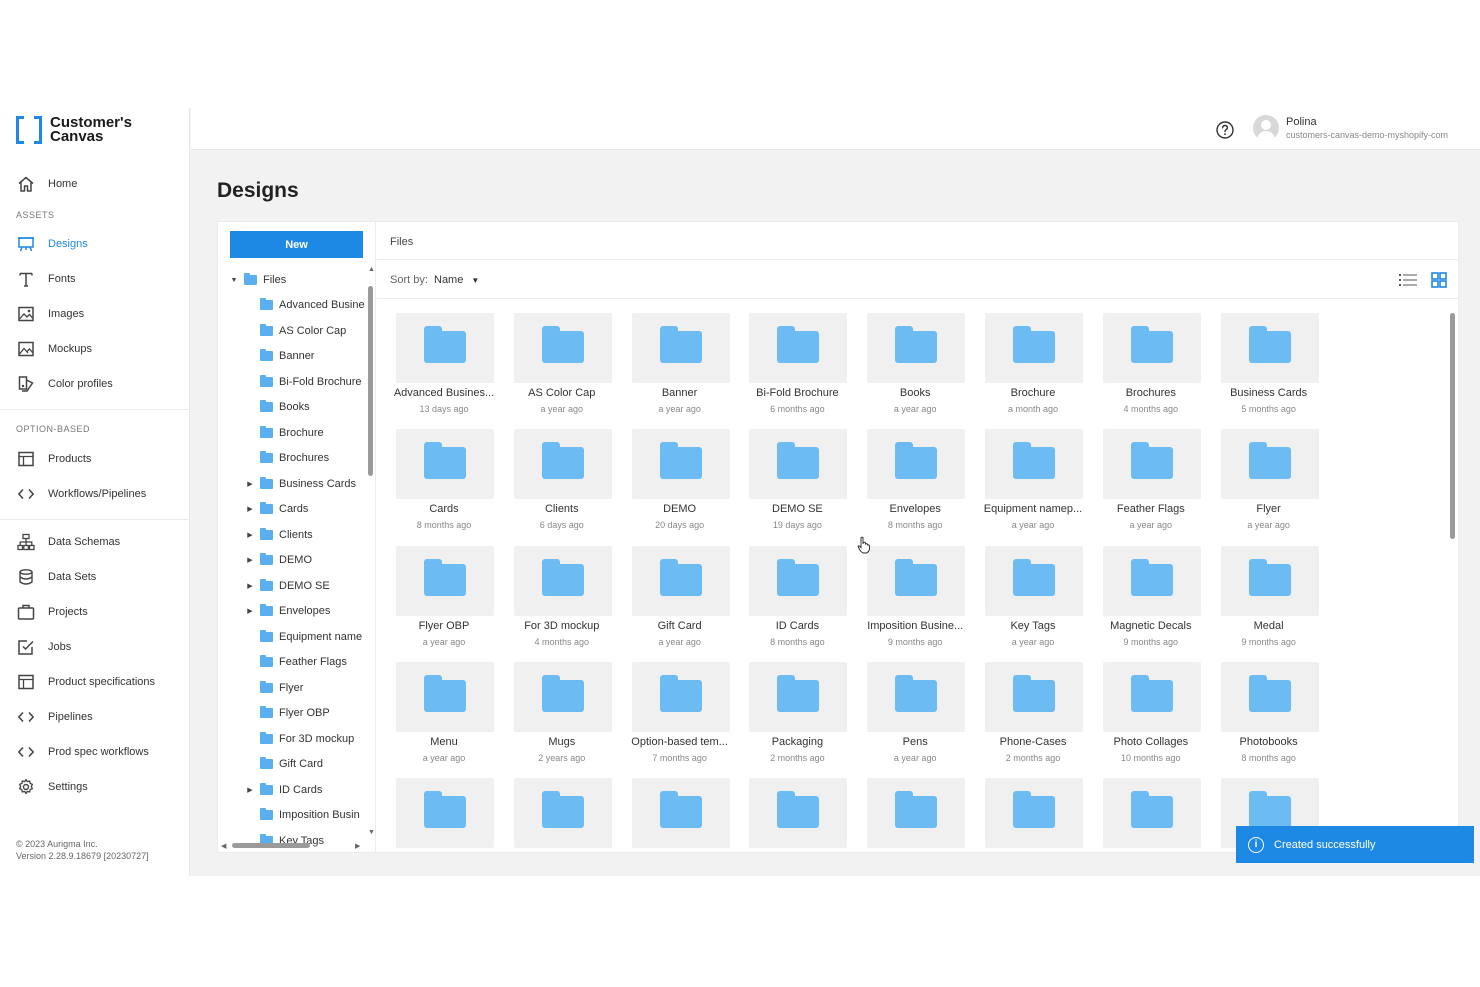 This screenshot has width=1480, height=987. What do you see at coordinates (680, 716) in the screenshot?
I see `folder-tile: Option-based tem... 7 months ago` at bounding box center [680, 716].